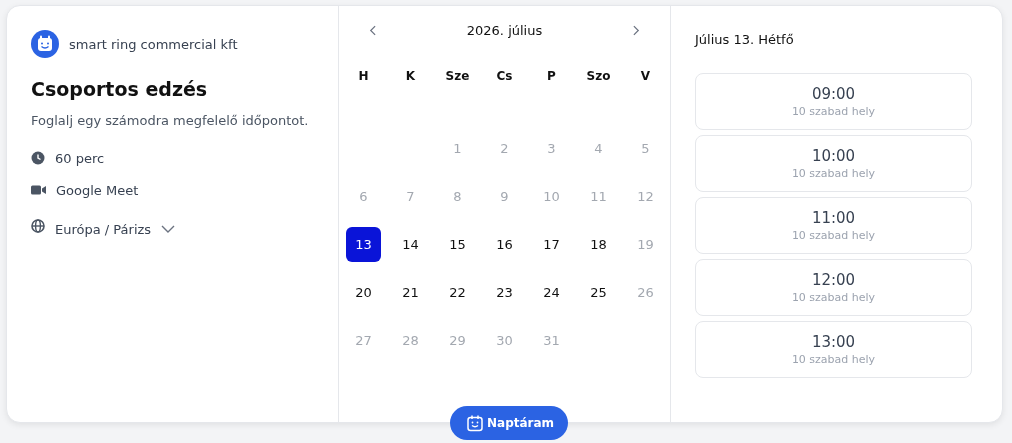 The image size is (1012, 443). I want to click on day-button: 22, so click(457, 292).